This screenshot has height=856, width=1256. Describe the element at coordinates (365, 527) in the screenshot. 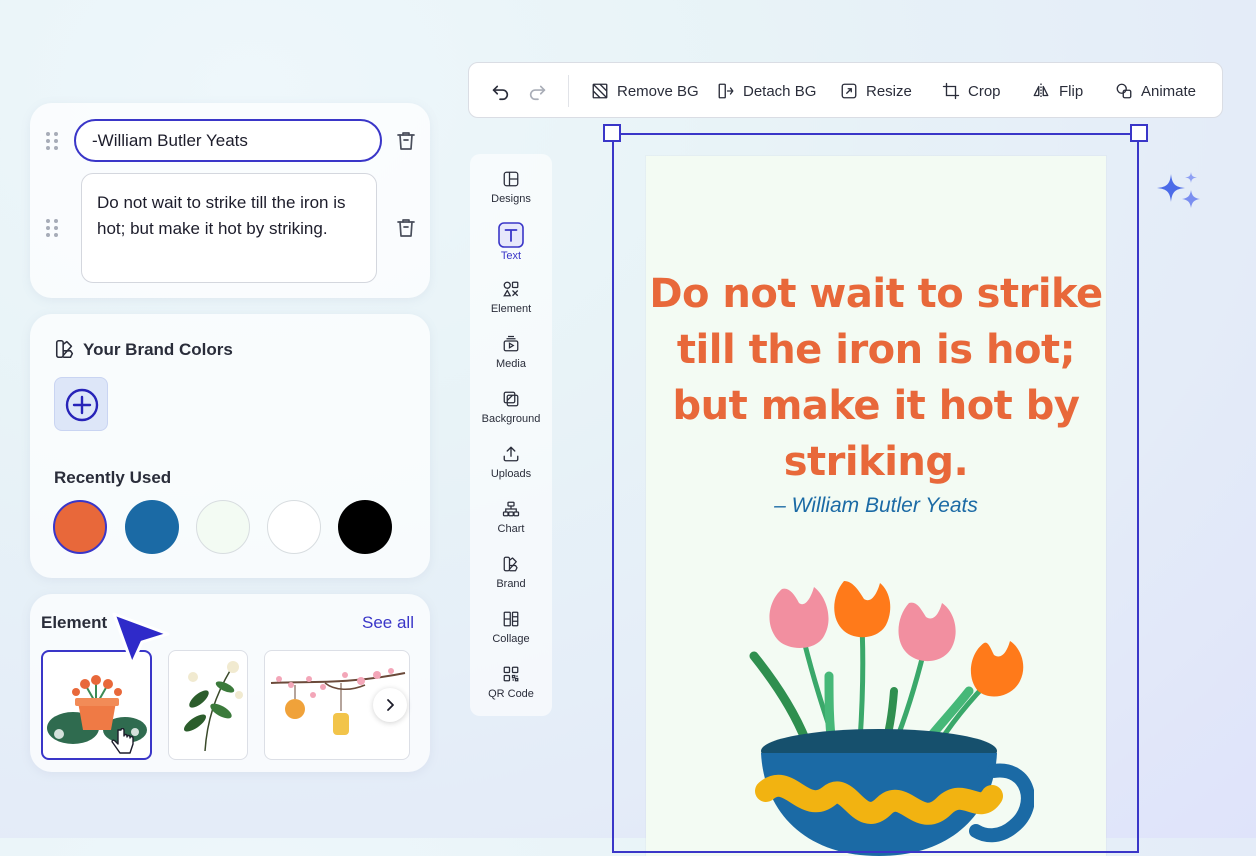

I see `color-swatch-black` at that location.